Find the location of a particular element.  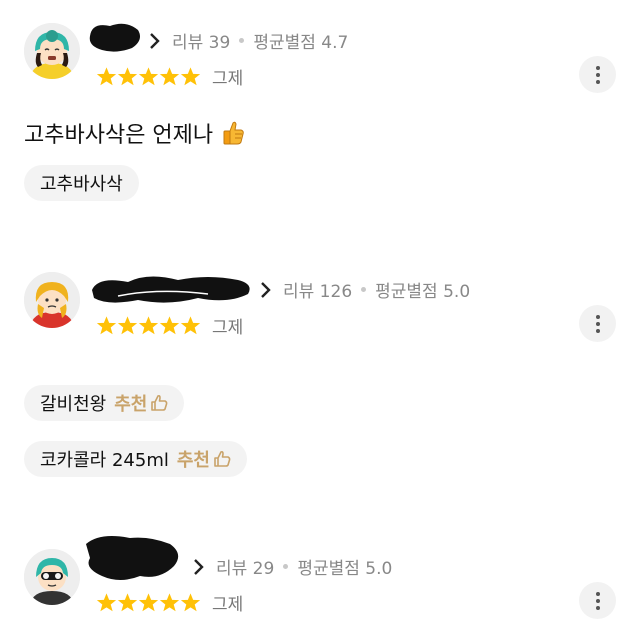

review-count: 리뷰 126 is located at coordinates (318, 292).